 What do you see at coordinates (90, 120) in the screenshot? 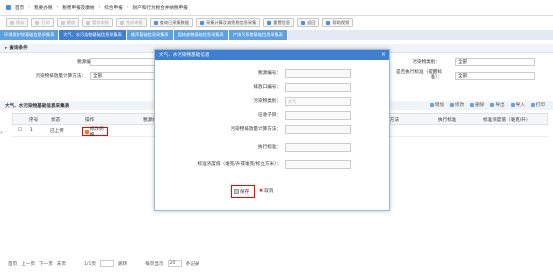
I see `col-header-action: 操作` at bounding box center [90, 120].